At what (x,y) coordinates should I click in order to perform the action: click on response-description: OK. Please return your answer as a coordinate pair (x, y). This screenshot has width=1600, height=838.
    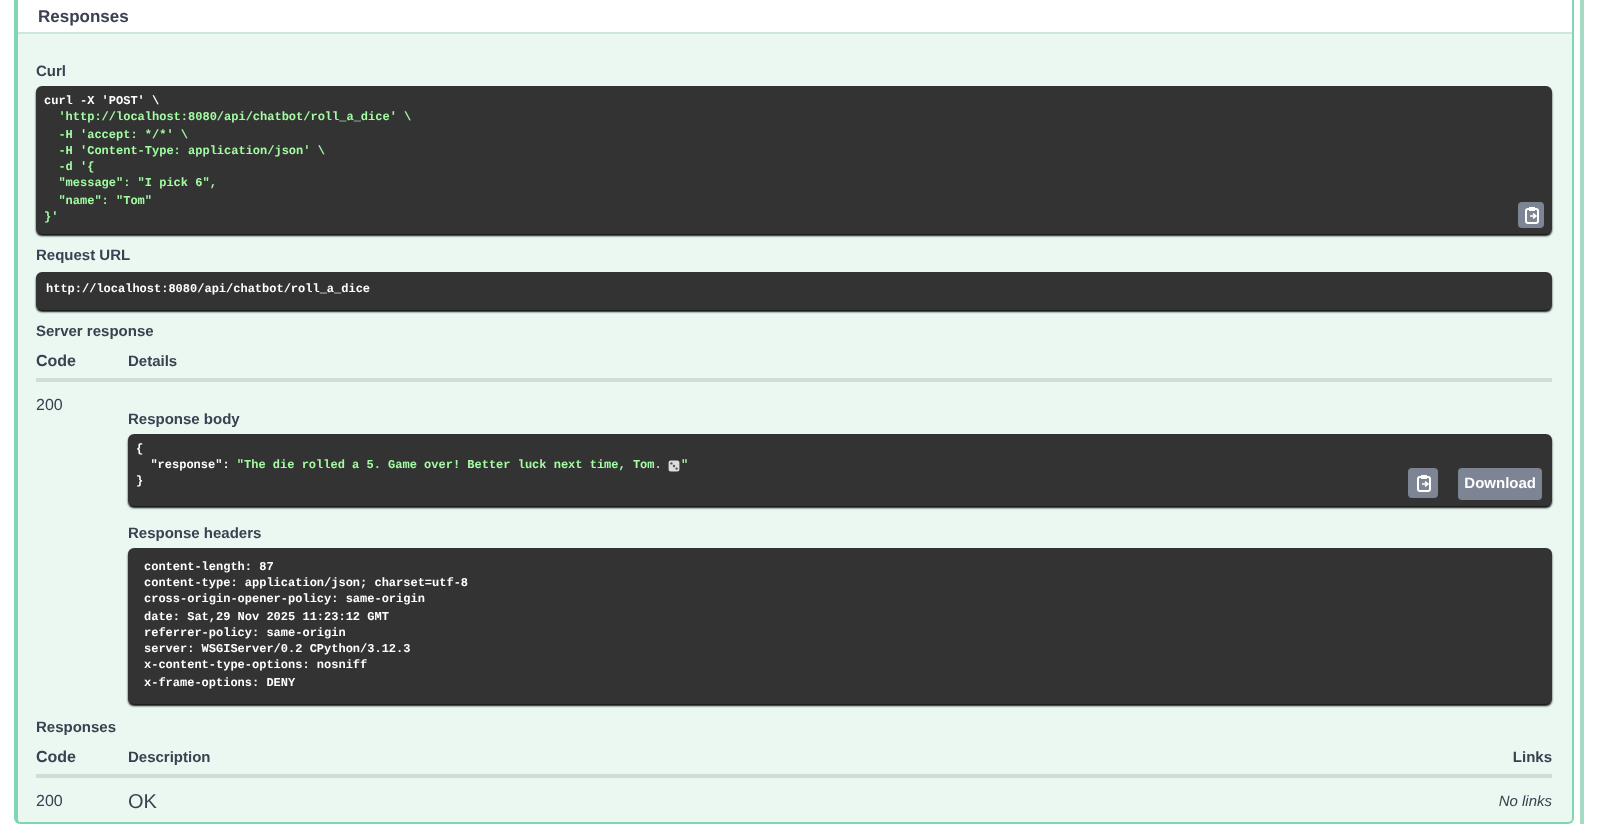
    Looking at the image, I should click on (143, 803).